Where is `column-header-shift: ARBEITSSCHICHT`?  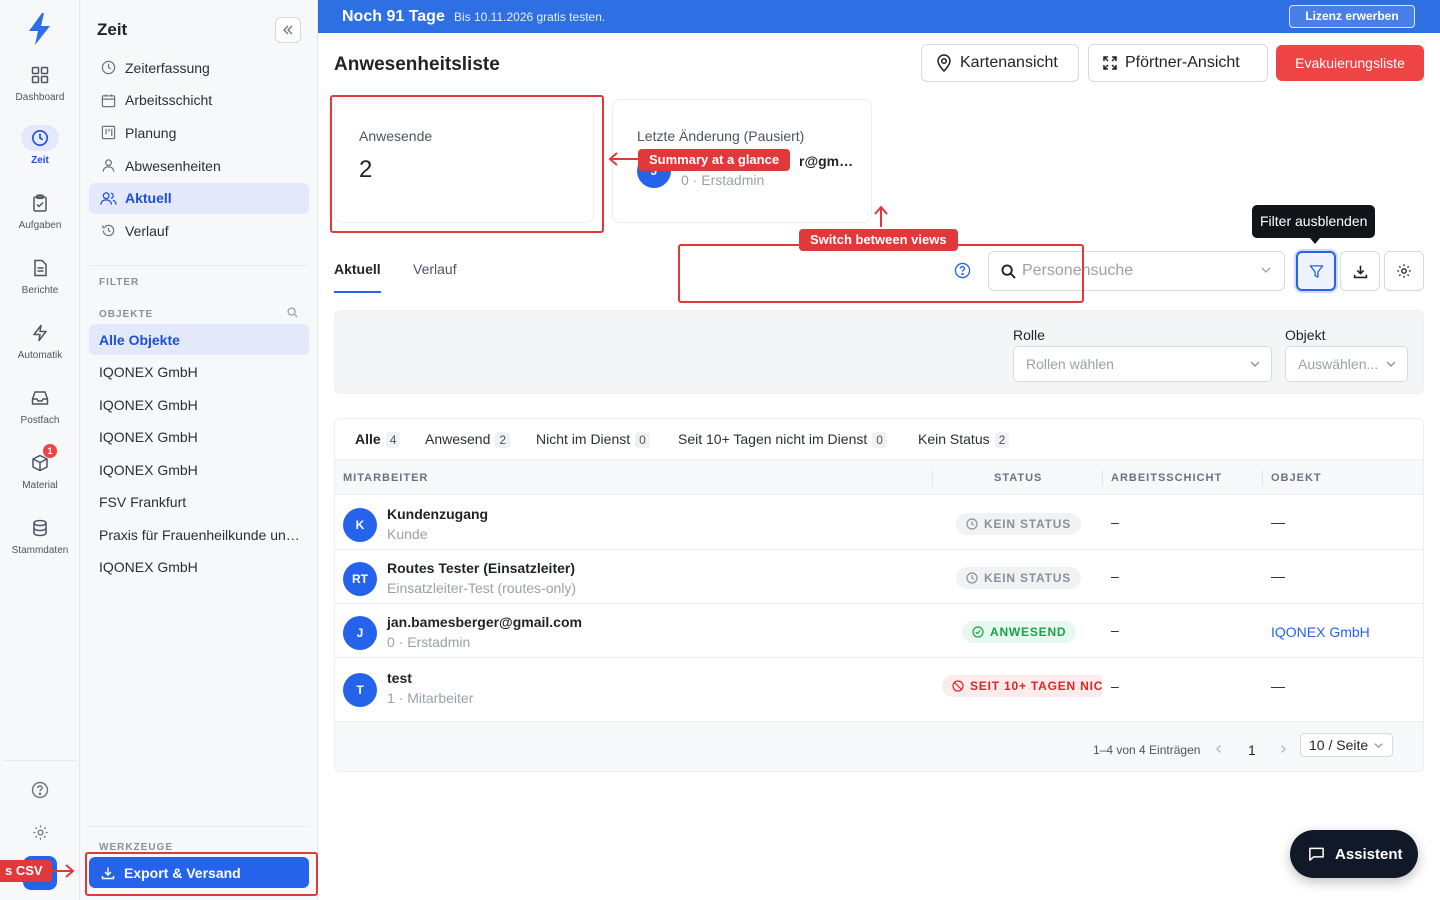
column-header-shift: ARBEITSSCHICHT is located at coordinates (1166, 478).